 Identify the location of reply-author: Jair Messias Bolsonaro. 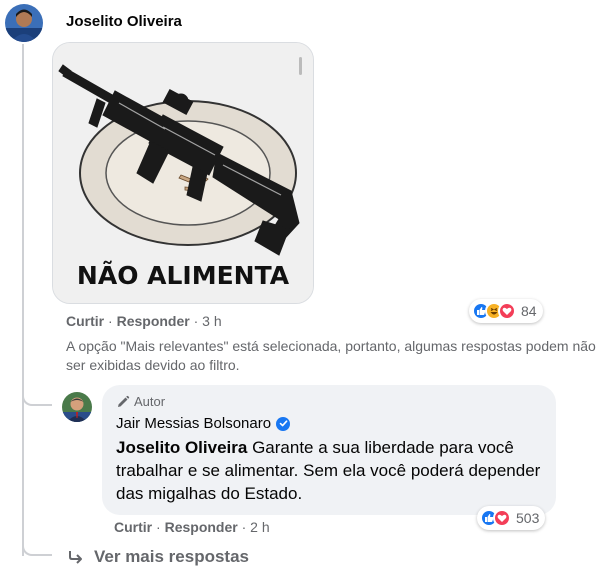
(203, 423).